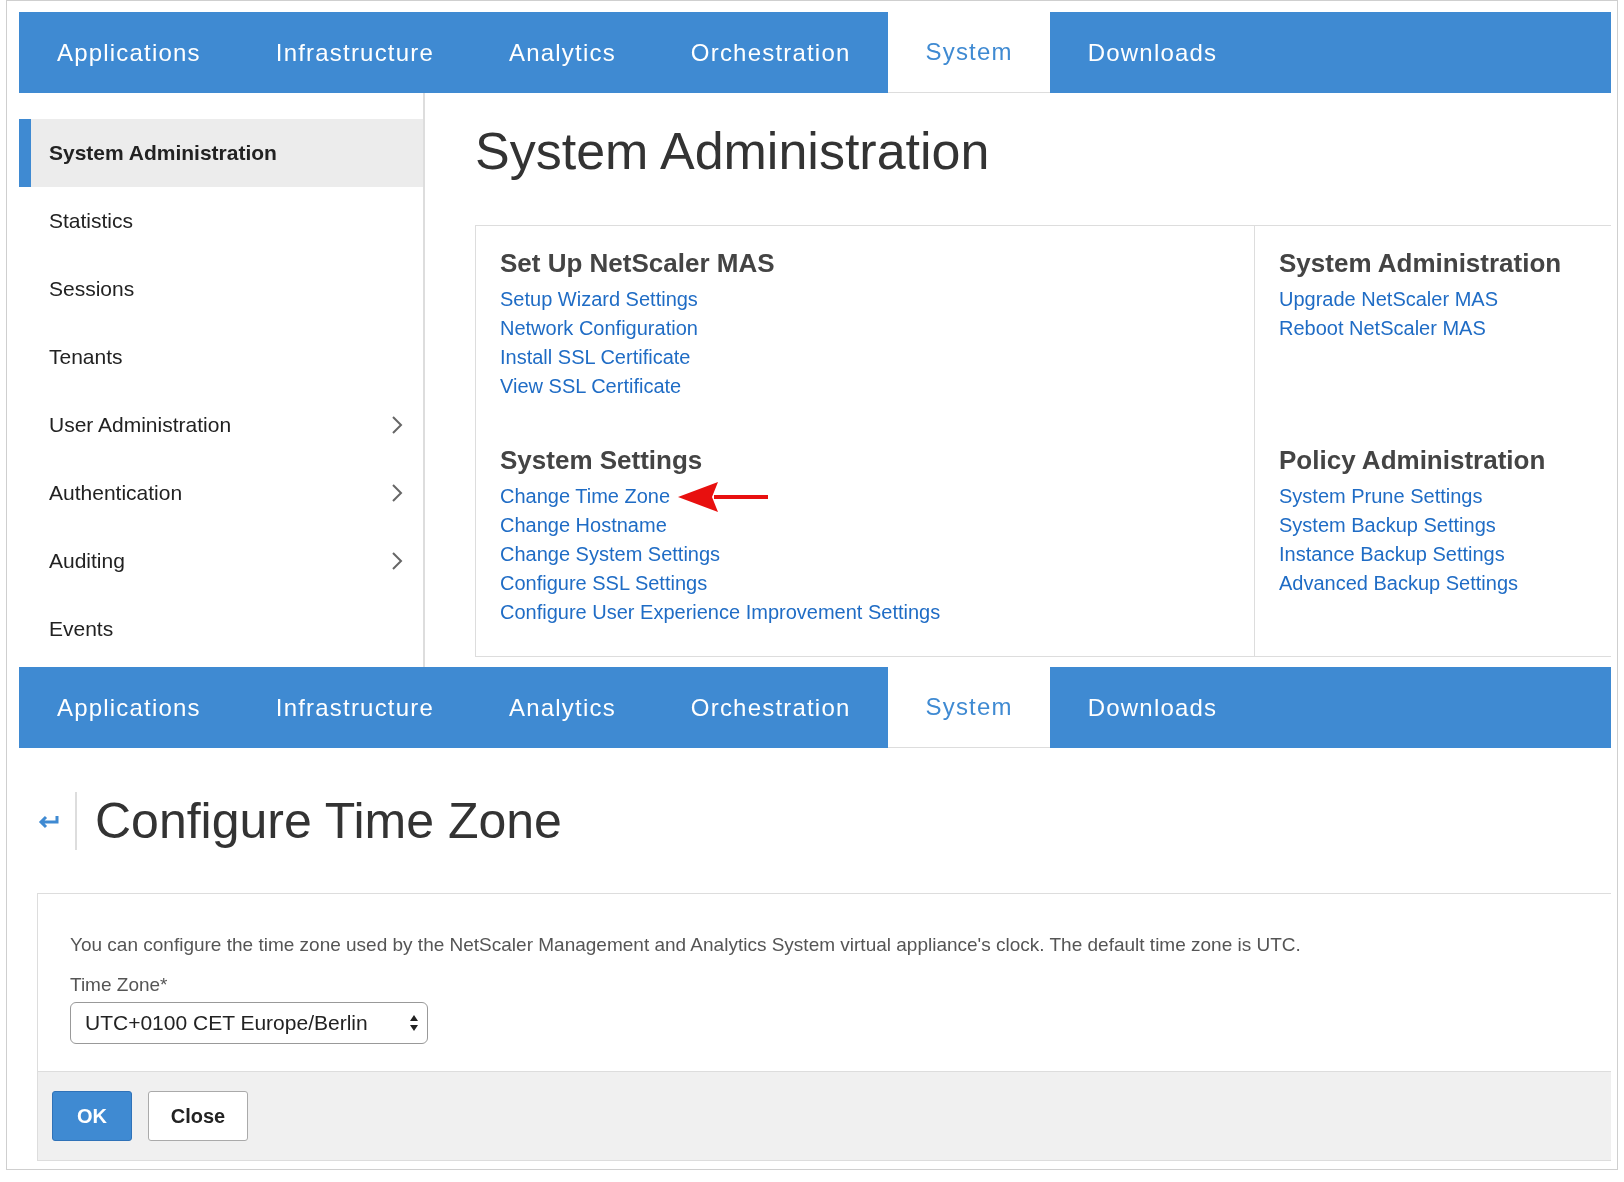 The image size is (1624, 1182). Describe the element at coordinates (583, 525) in the screenshot. I see `settings-link: Change Hostname` at that location.